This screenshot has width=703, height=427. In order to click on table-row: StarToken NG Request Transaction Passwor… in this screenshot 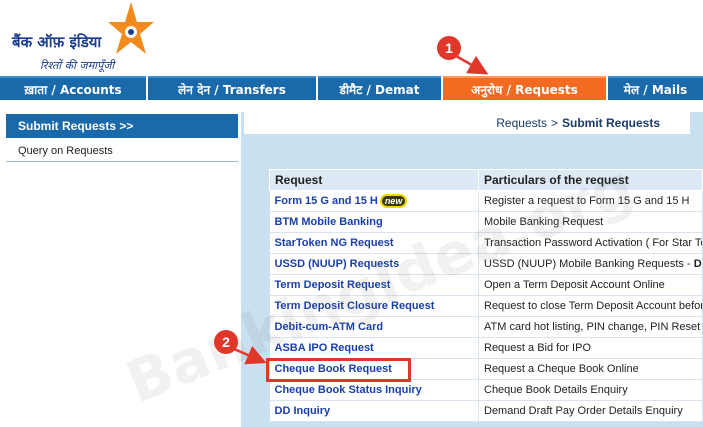, I will do `click(486, 243)`.